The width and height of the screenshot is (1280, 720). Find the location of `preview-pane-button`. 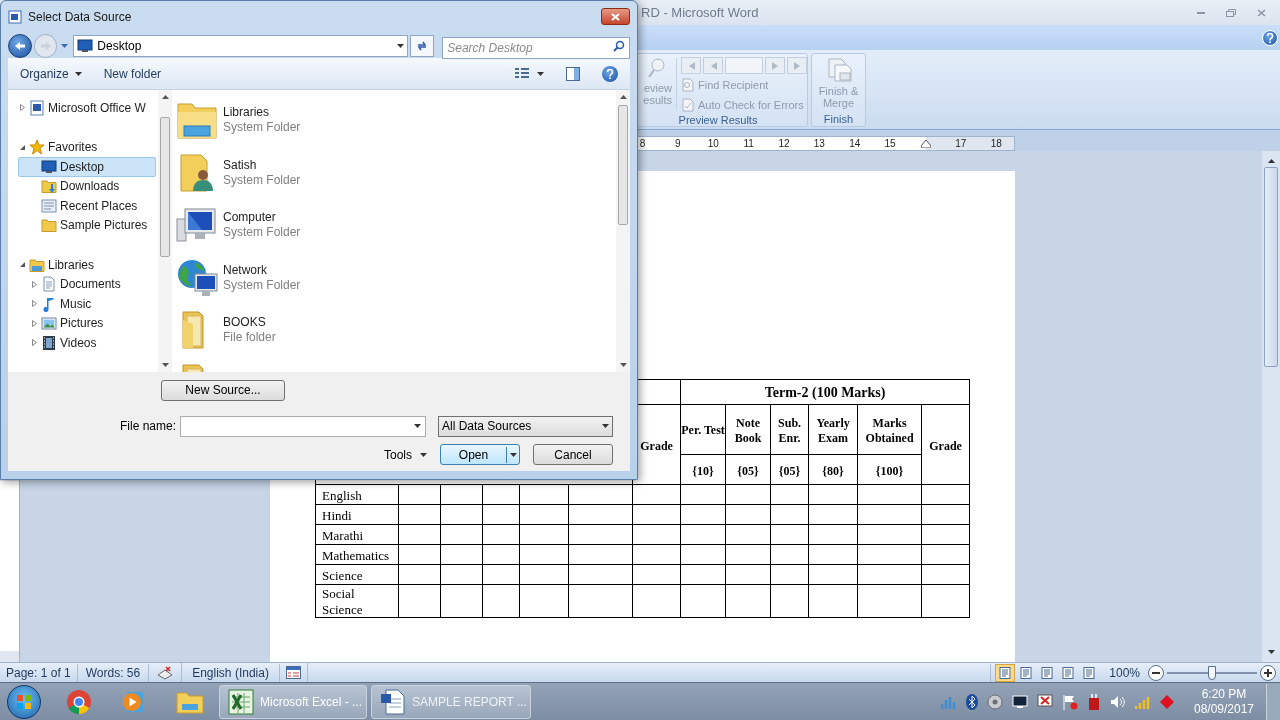

preview-pane-button is located at coordinates (573, 73).